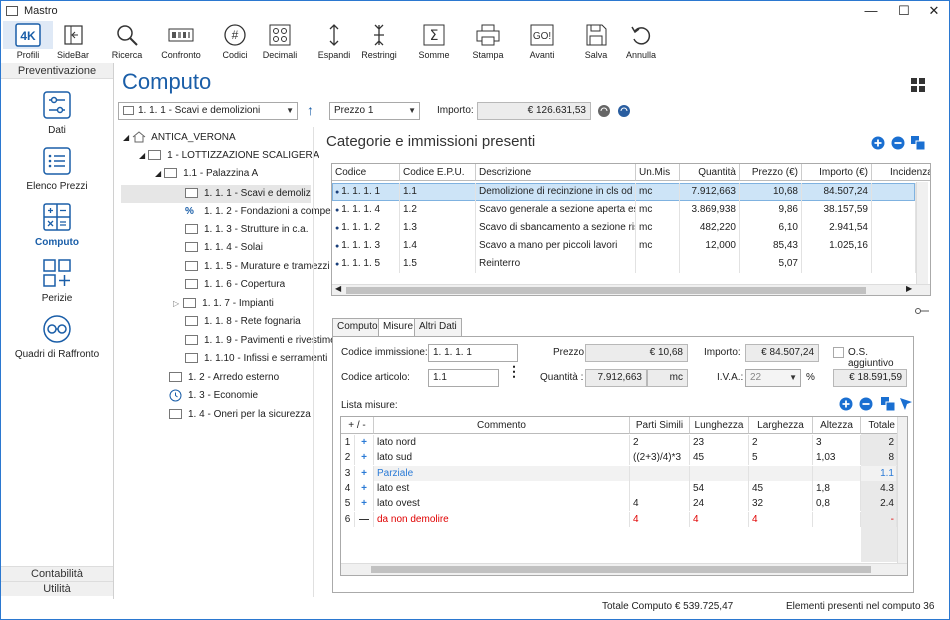 This screenshot has width=950, height=620. What do you see at coordinates (334, 40) in the screenshot?
I see `espandi-button: Espandi` at bounding box center [334, 40].